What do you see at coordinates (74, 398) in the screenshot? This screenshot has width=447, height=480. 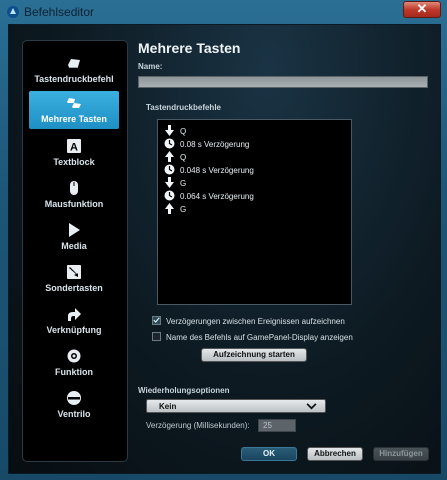 I see `headset-icon` at bounding box center [74, 398].